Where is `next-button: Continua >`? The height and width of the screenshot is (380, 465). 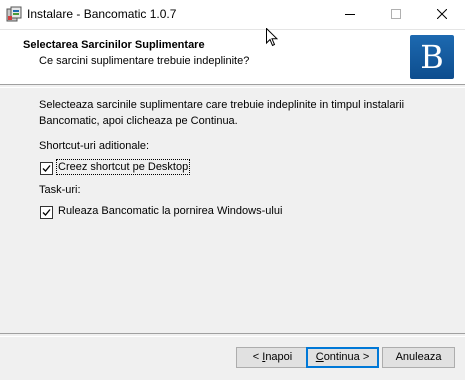
next-button: Continua > is located at coordinates (342, 357).